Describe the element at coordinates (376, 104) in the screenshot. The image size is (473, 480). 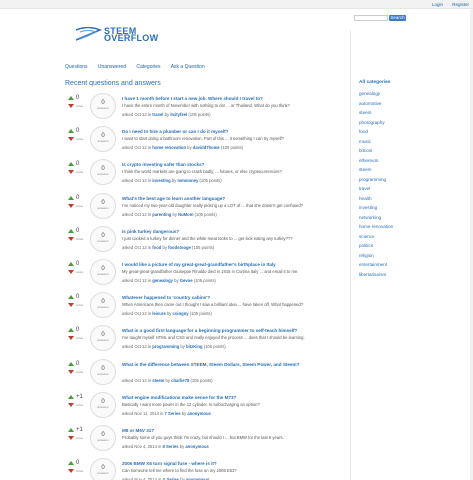
I see `category-link: automotive` at that location.